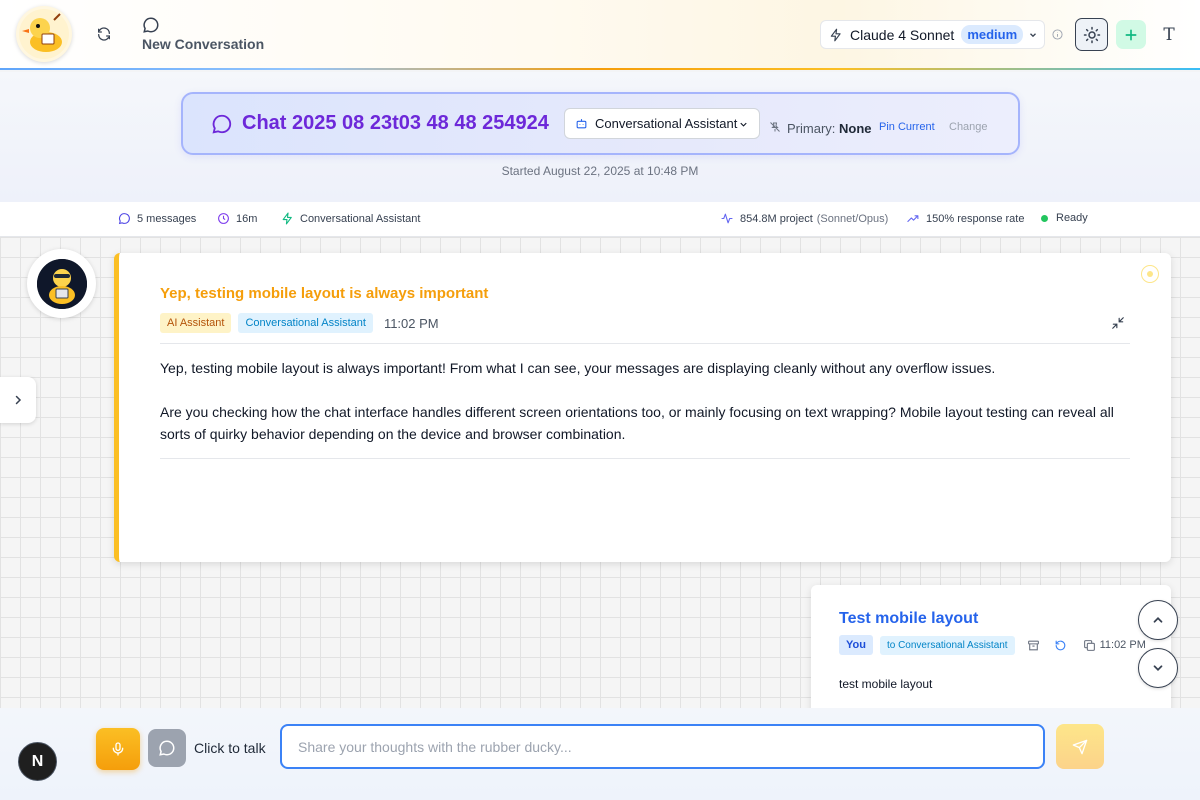 The width and height of the screenshot is (1200, 800). I want to click on send-icon, so click(1080, 746).